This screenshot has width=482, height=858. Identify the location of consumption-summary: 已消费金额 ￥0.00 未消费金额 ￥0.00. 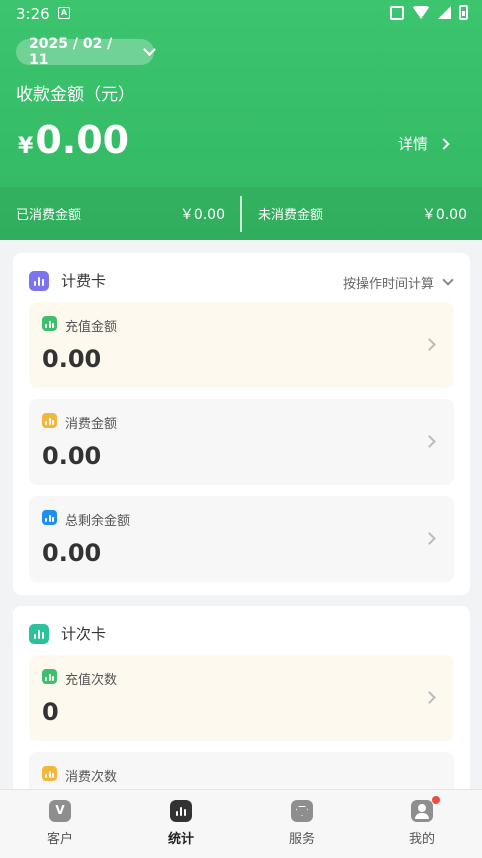
(241, 213).